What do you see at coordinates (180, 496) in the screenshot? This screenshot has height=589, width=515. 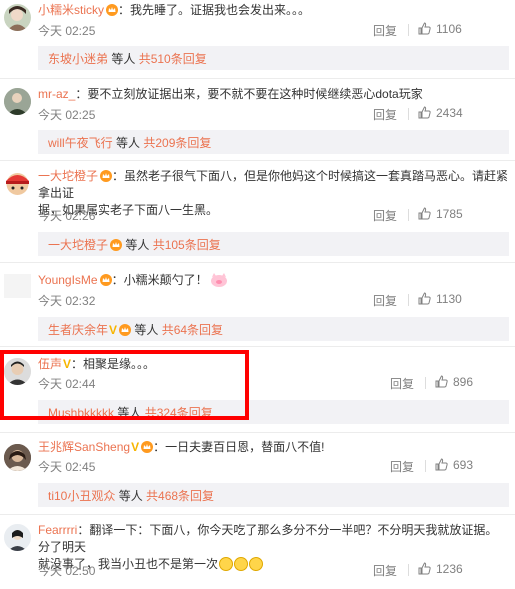 I see `reply-count: 共468条回复` at bounding box center [180, 496].